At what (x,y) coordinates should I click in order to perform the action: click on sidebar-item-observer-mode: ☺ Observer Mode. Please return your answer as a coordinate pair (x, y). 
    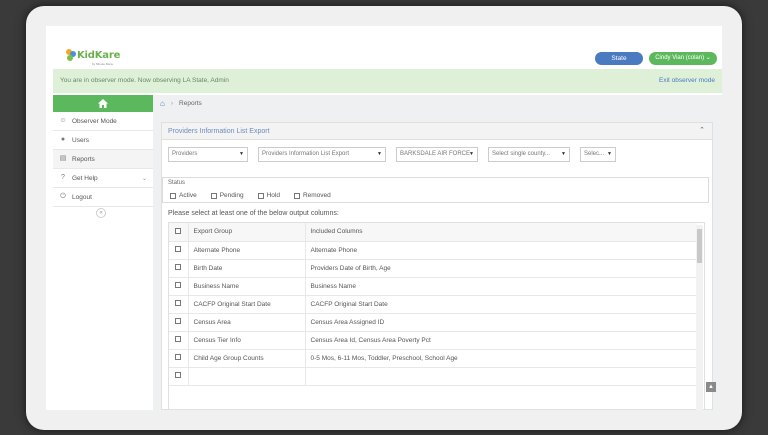
    Looking at the image, I should click on (103, 121).